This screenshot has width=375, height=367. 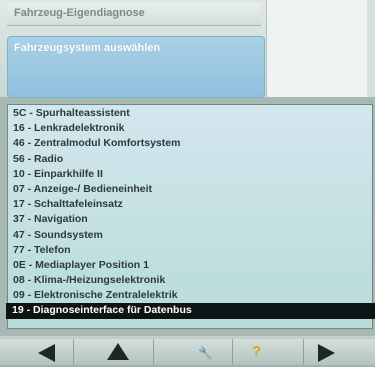 What do you see at coordinates (257, 351) in the screenshot?
I see `question-icon: ?` at bounding box center [257, 351].